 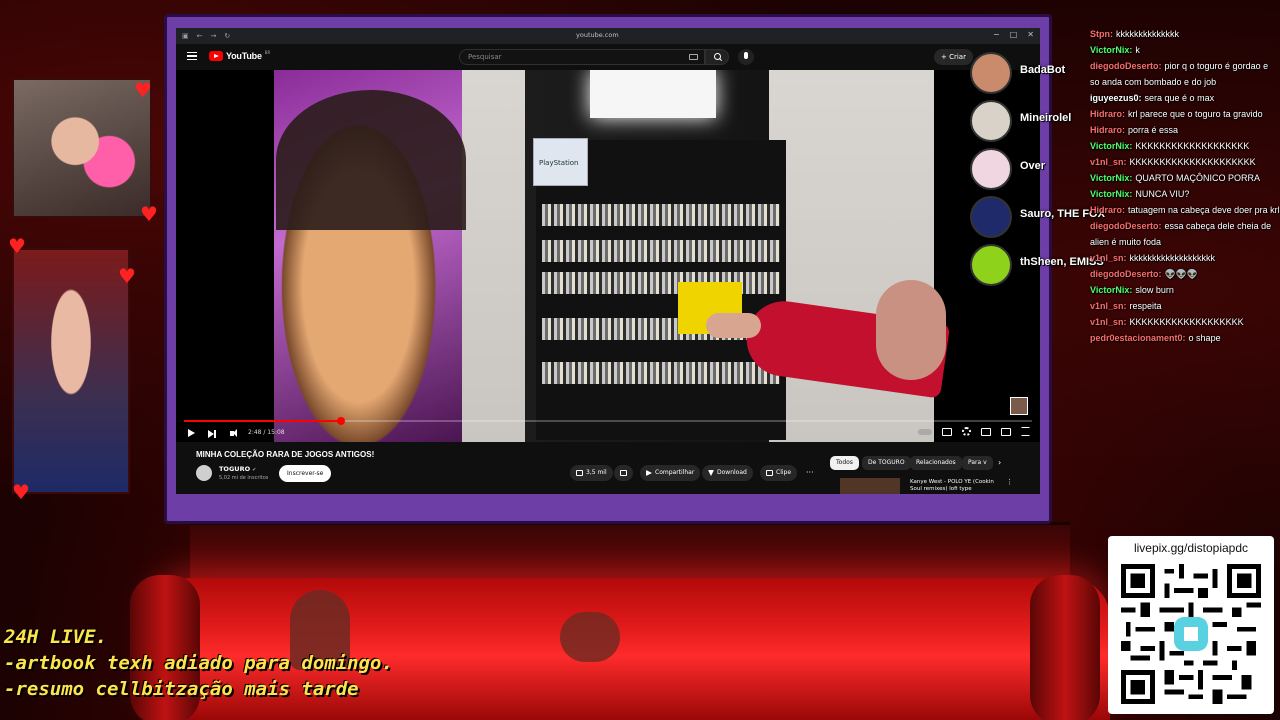 What do you see at coordinates (1185, 290) in the screenshot?
I see `chat-message: VictorNix: slow burn` at bounding box center [1185, 290].